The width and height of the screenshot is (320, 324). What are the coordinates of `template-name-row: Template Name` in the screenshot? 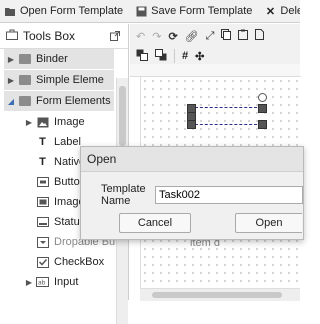 It's located at (202, 195).